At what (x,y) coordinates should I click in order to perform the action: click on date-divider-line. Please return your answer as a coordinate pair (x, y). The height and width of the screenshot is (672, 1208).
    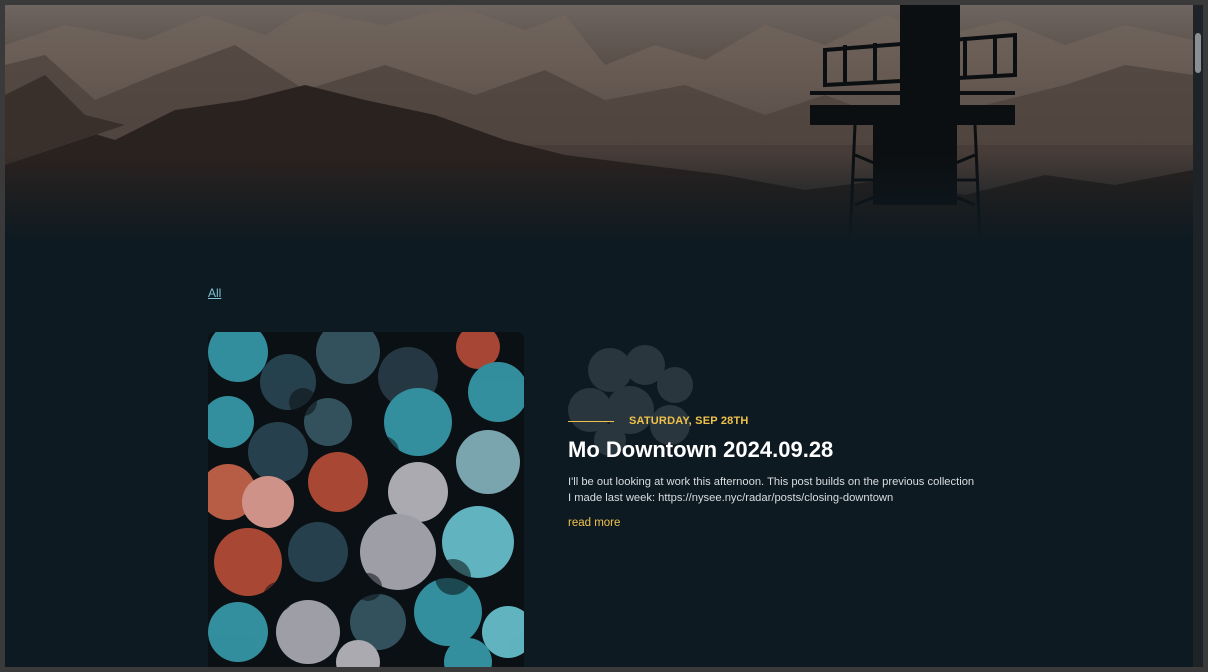
    Looking at the image, I should click on (591, 421).